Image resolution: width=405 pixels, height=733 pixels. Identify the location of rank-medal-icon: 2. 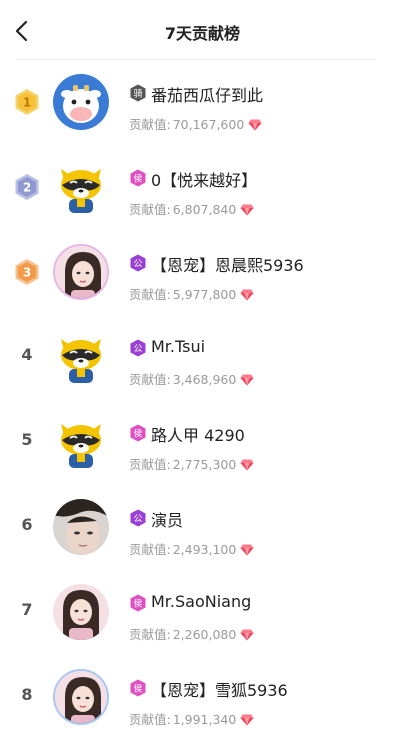
(27, 187).